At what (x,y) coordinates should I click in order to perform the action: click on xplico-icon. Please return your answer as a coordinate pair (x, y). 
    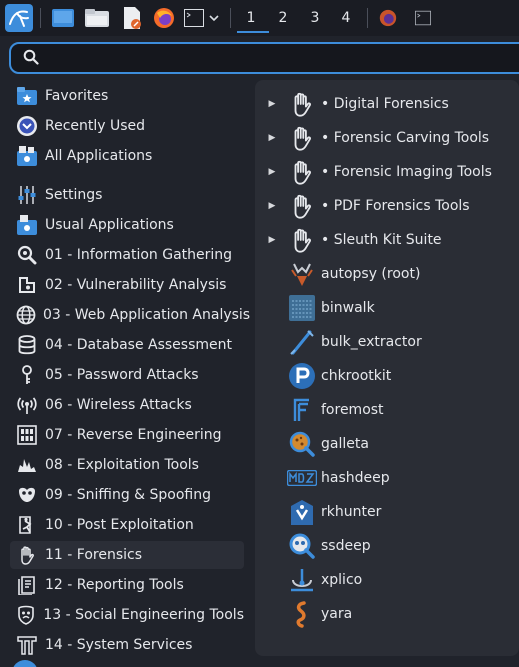
    Looking at the image, I should click on (302, 580).